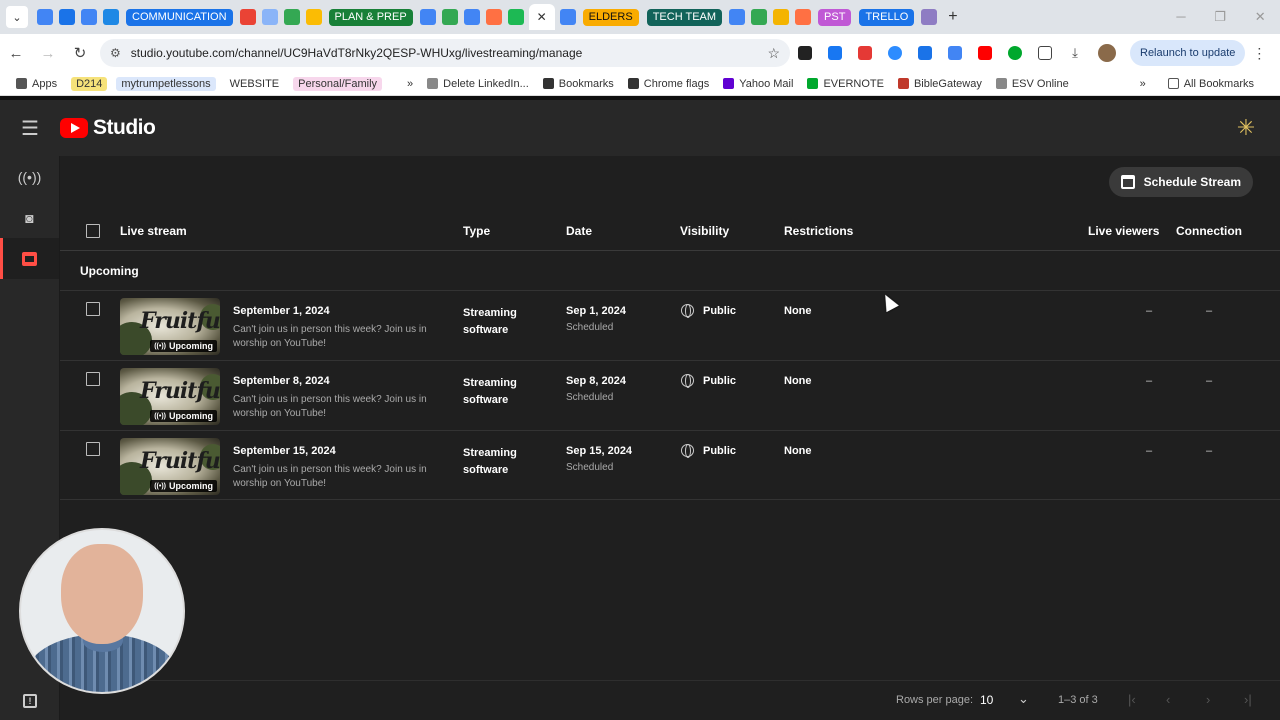 This screenshot has width=1280, height=720. What do you see at coordinates (281, 381) in the screenshot?
I see `stream-title: September 8, 2024` at bounding box center [281, 381].